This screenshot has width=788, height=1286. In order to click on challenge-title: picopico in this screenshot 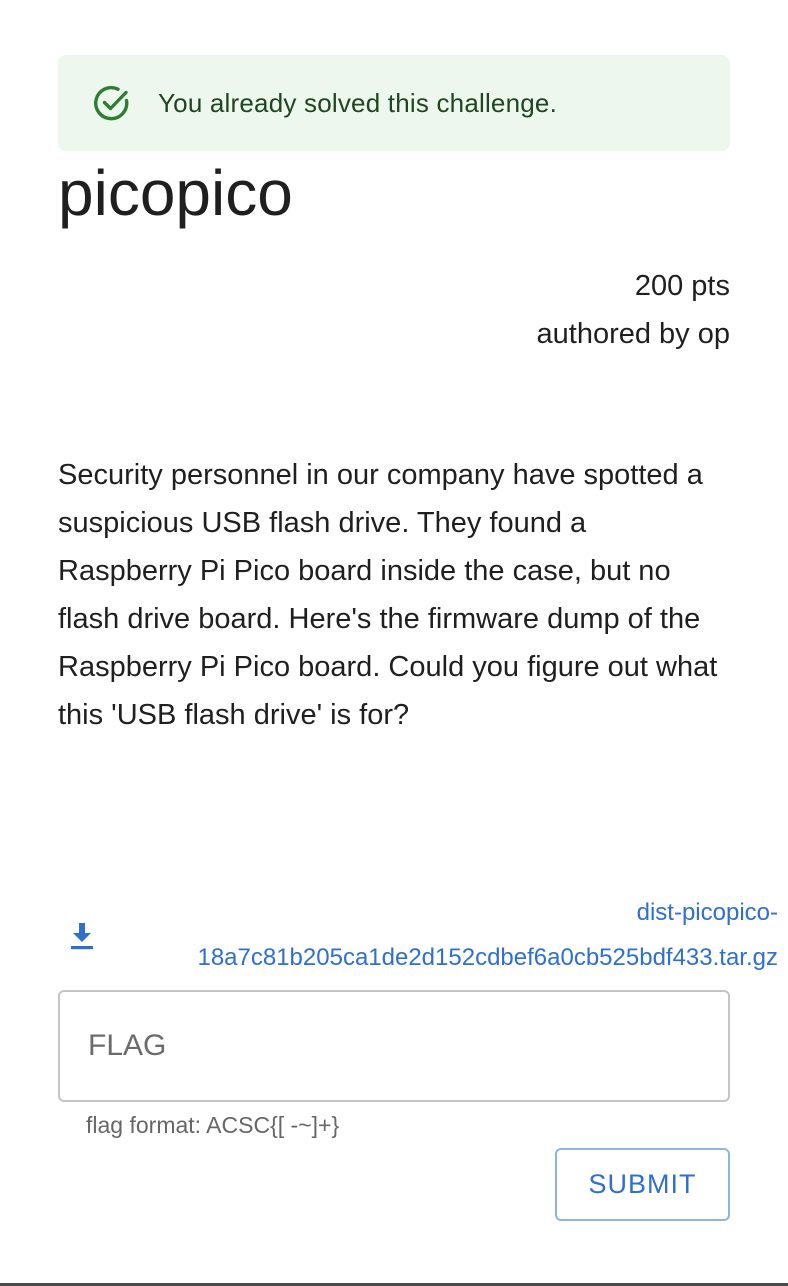, I will do `click(175, 193)`.